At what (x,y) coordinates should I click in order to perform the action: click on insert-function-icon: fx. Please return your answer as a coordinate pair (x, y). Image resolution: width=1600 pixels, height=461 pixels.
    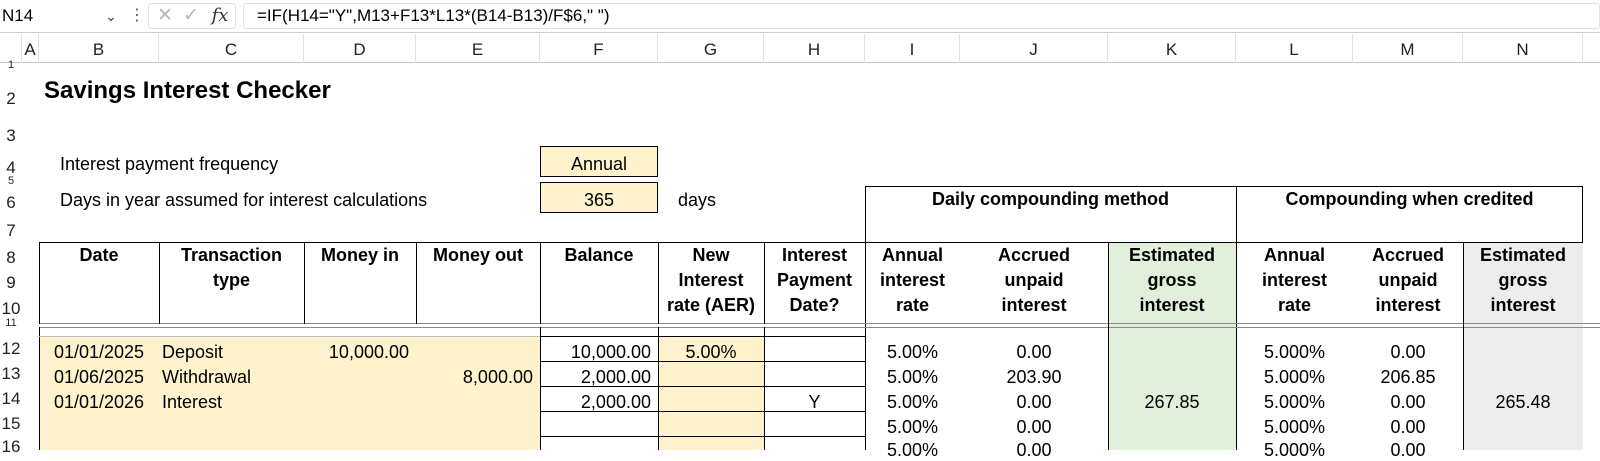
    Looking at the image, I should click on (220, 16).